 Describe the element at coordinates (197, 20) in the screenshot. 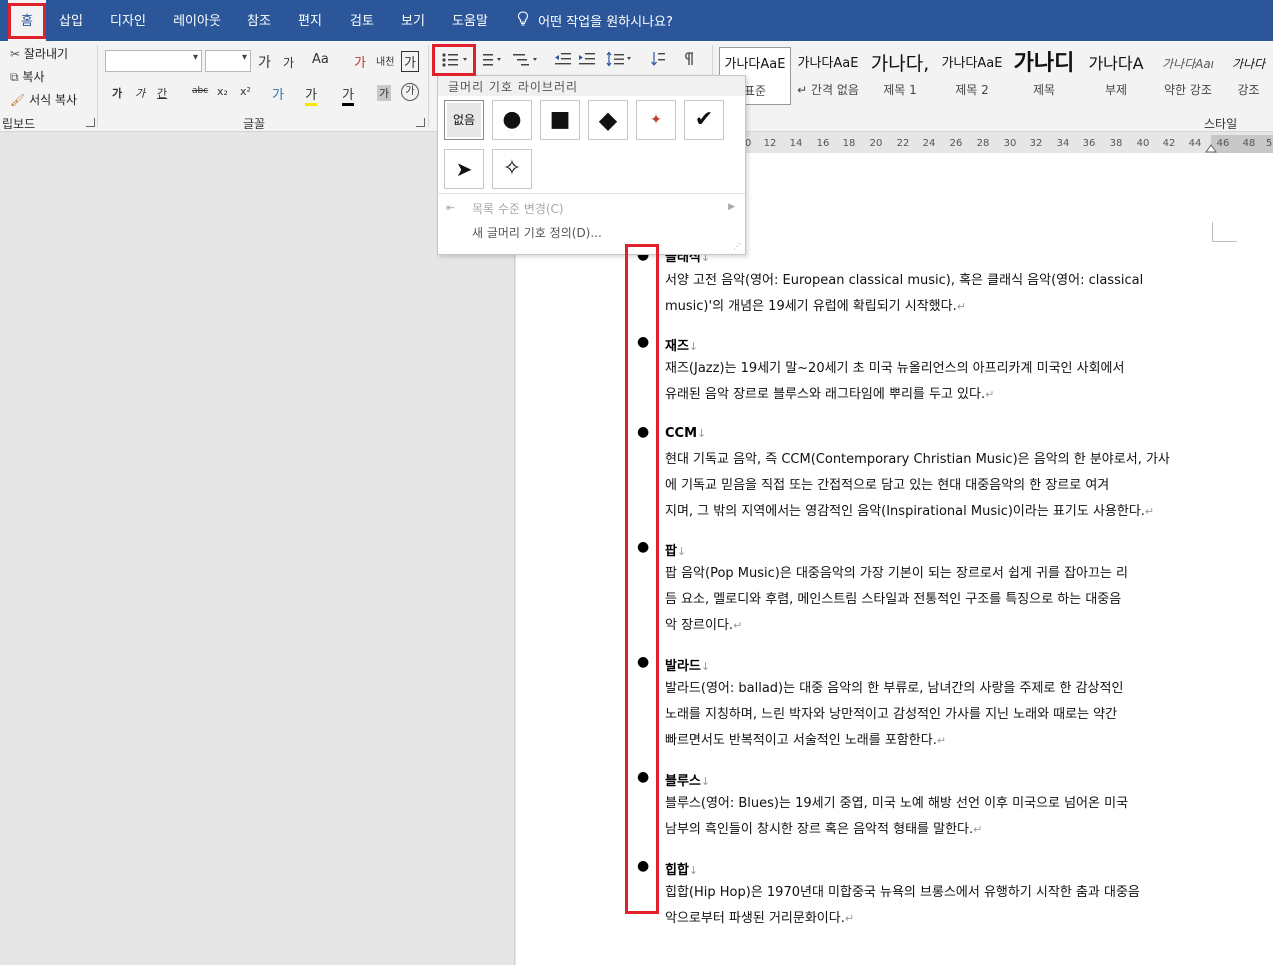

I see `tab-layout: 레이아웃` at that location.